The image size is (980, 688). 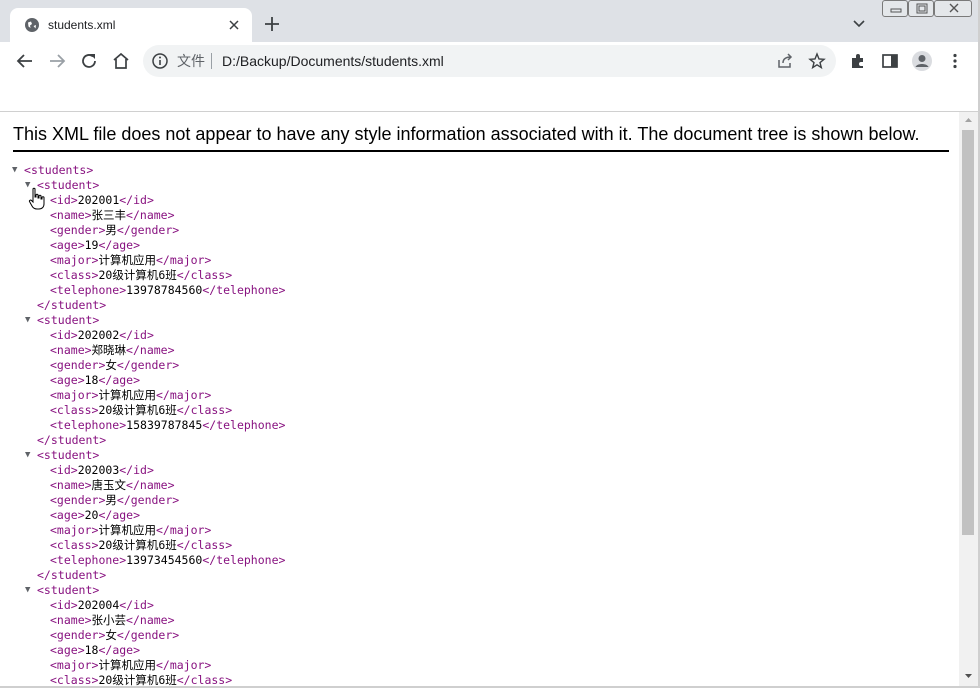 What do you see at coordinates (148, 290) in the screenshot?
I see `field-telephone: <telephone>13978784560</telephone>` at bounding box center [148, 290].